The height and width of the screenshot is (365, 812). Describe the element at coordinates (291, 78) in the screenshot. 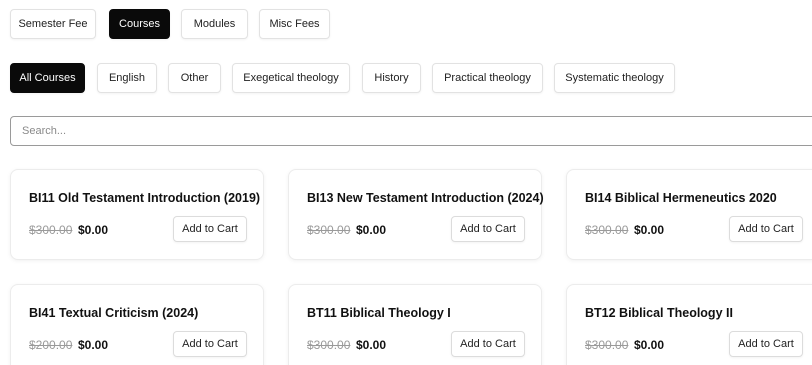

I see `filter-exegetical-theology: Exegetical theology` at that location.